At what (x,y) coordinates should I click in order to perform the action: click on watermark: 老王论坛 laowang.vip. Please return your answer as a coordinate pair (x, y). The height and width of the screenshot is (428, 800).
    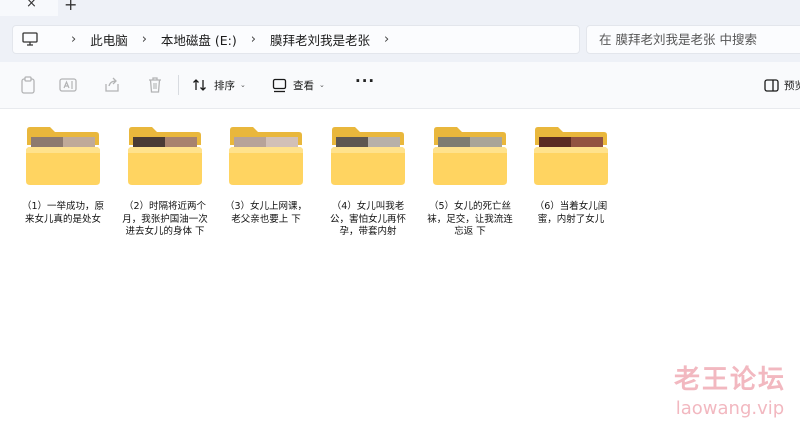
    Looking at the image, I should click on (730, 389).